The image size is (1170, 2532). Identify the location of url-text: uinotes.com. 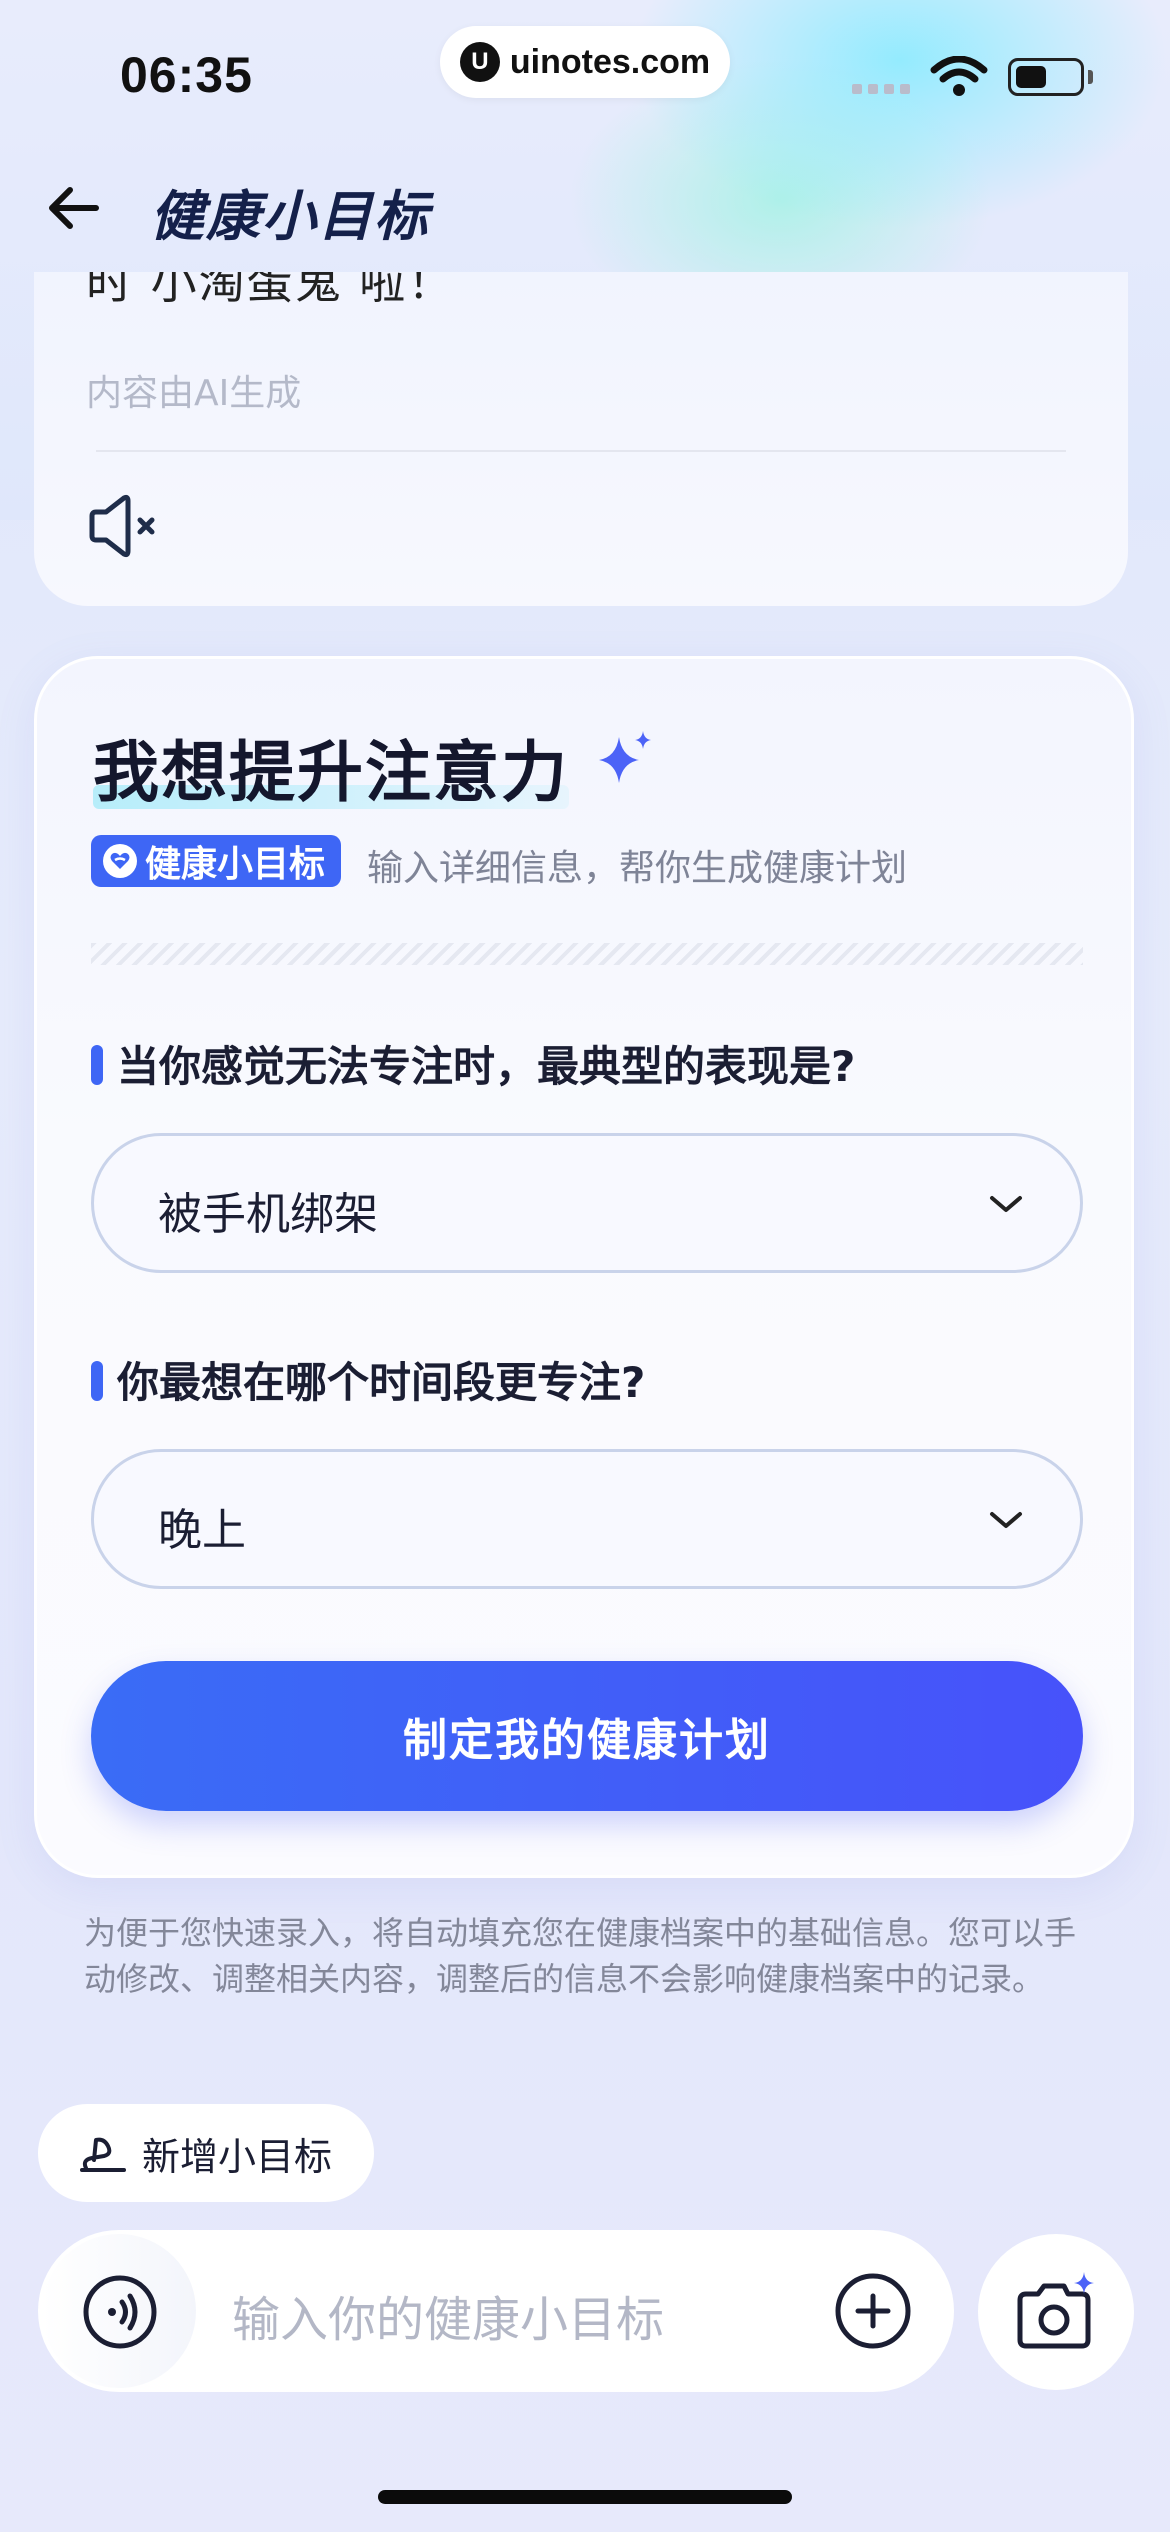
(610, 61).